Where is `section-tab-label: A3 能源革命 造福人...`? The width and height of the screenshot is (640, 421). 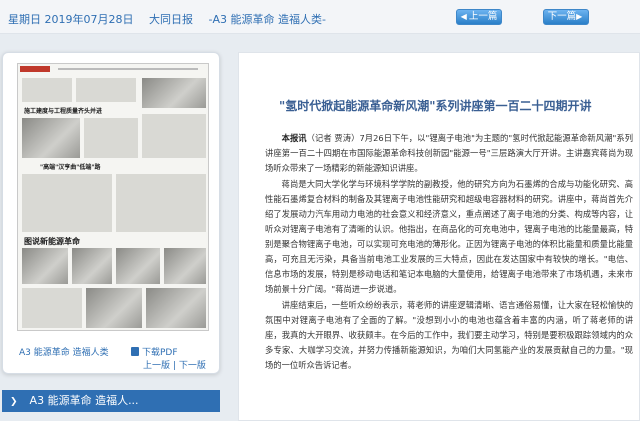
section-tab-label: A3 能源革命 造福人... is located at coordinates (84, 400).